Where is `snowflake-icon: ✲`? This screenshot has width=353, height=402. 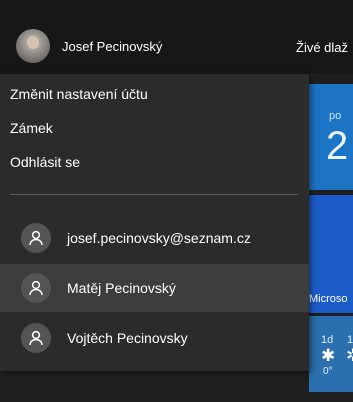 snowflake-icon: ✲ is located at coordinates (349, 356).